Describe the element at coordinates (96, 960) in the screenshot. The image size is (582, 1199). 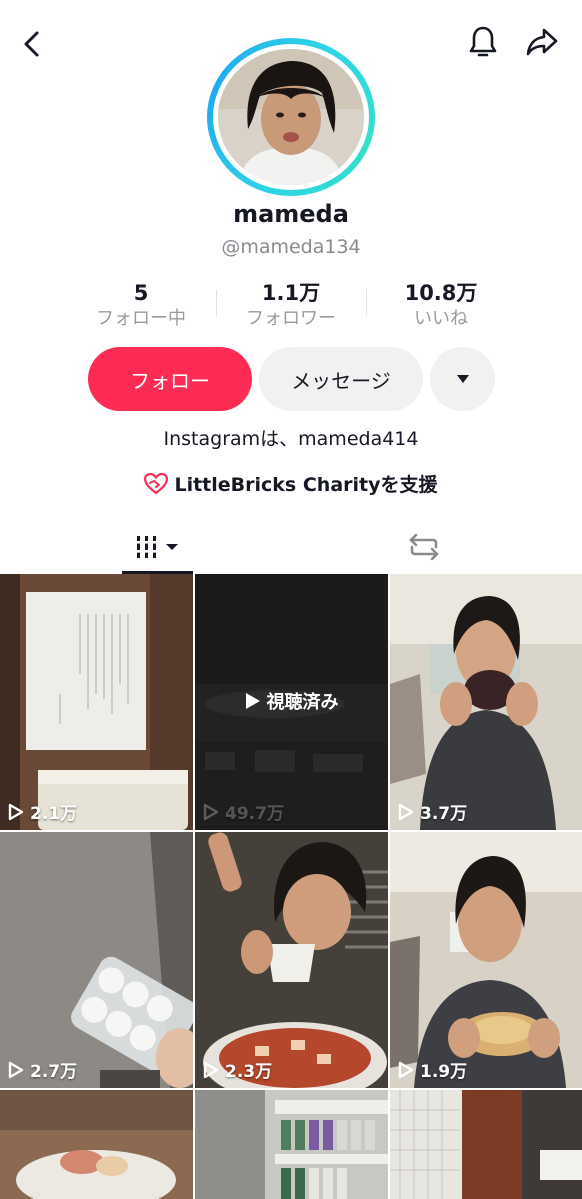
I see `video-thumbnail: 2.7万` at that location.